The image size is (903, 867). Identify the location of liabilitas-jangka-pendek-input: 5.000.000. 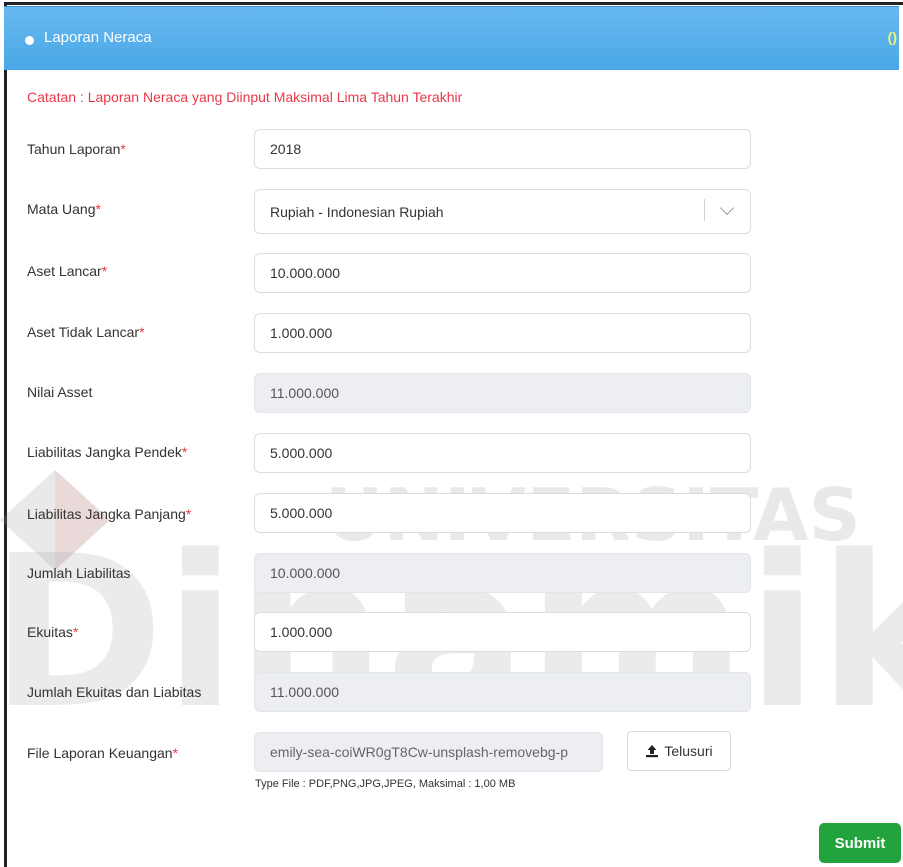
(502, 453).